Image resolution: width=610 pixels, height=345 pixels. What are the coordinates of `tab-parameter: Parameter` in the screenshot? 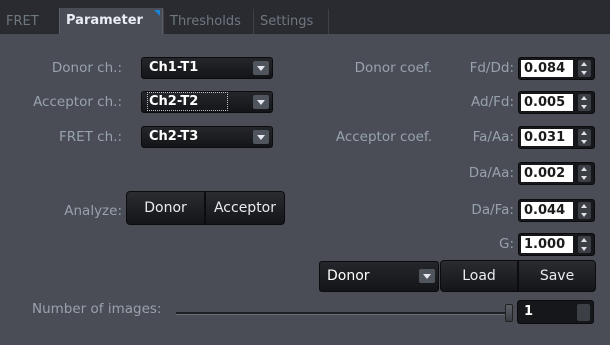 It's located at (111, 21).